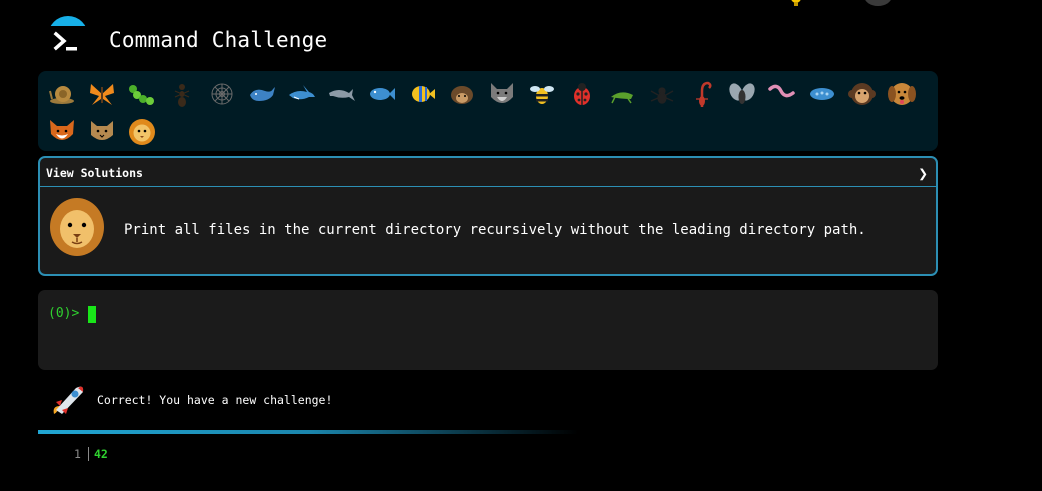 Image resolution: width=1042 pixels, height=491 pixels. What do you see at coordinates (302, 94) in the screenshot?
I see `shark-icon` at bounding box center [302, 94].